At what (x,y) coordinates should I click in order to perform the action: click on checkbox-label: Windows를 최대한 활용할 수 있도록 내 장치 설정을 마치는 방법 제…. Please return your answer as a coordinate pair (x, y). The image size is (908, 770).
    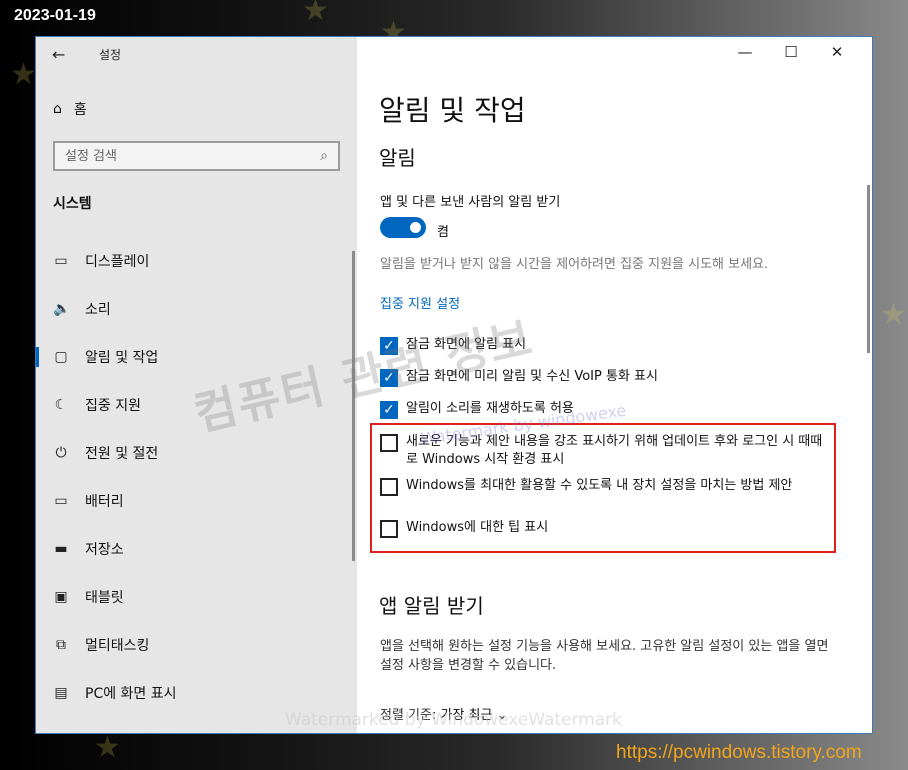
    Looking at the image, I should click on (599, 485).